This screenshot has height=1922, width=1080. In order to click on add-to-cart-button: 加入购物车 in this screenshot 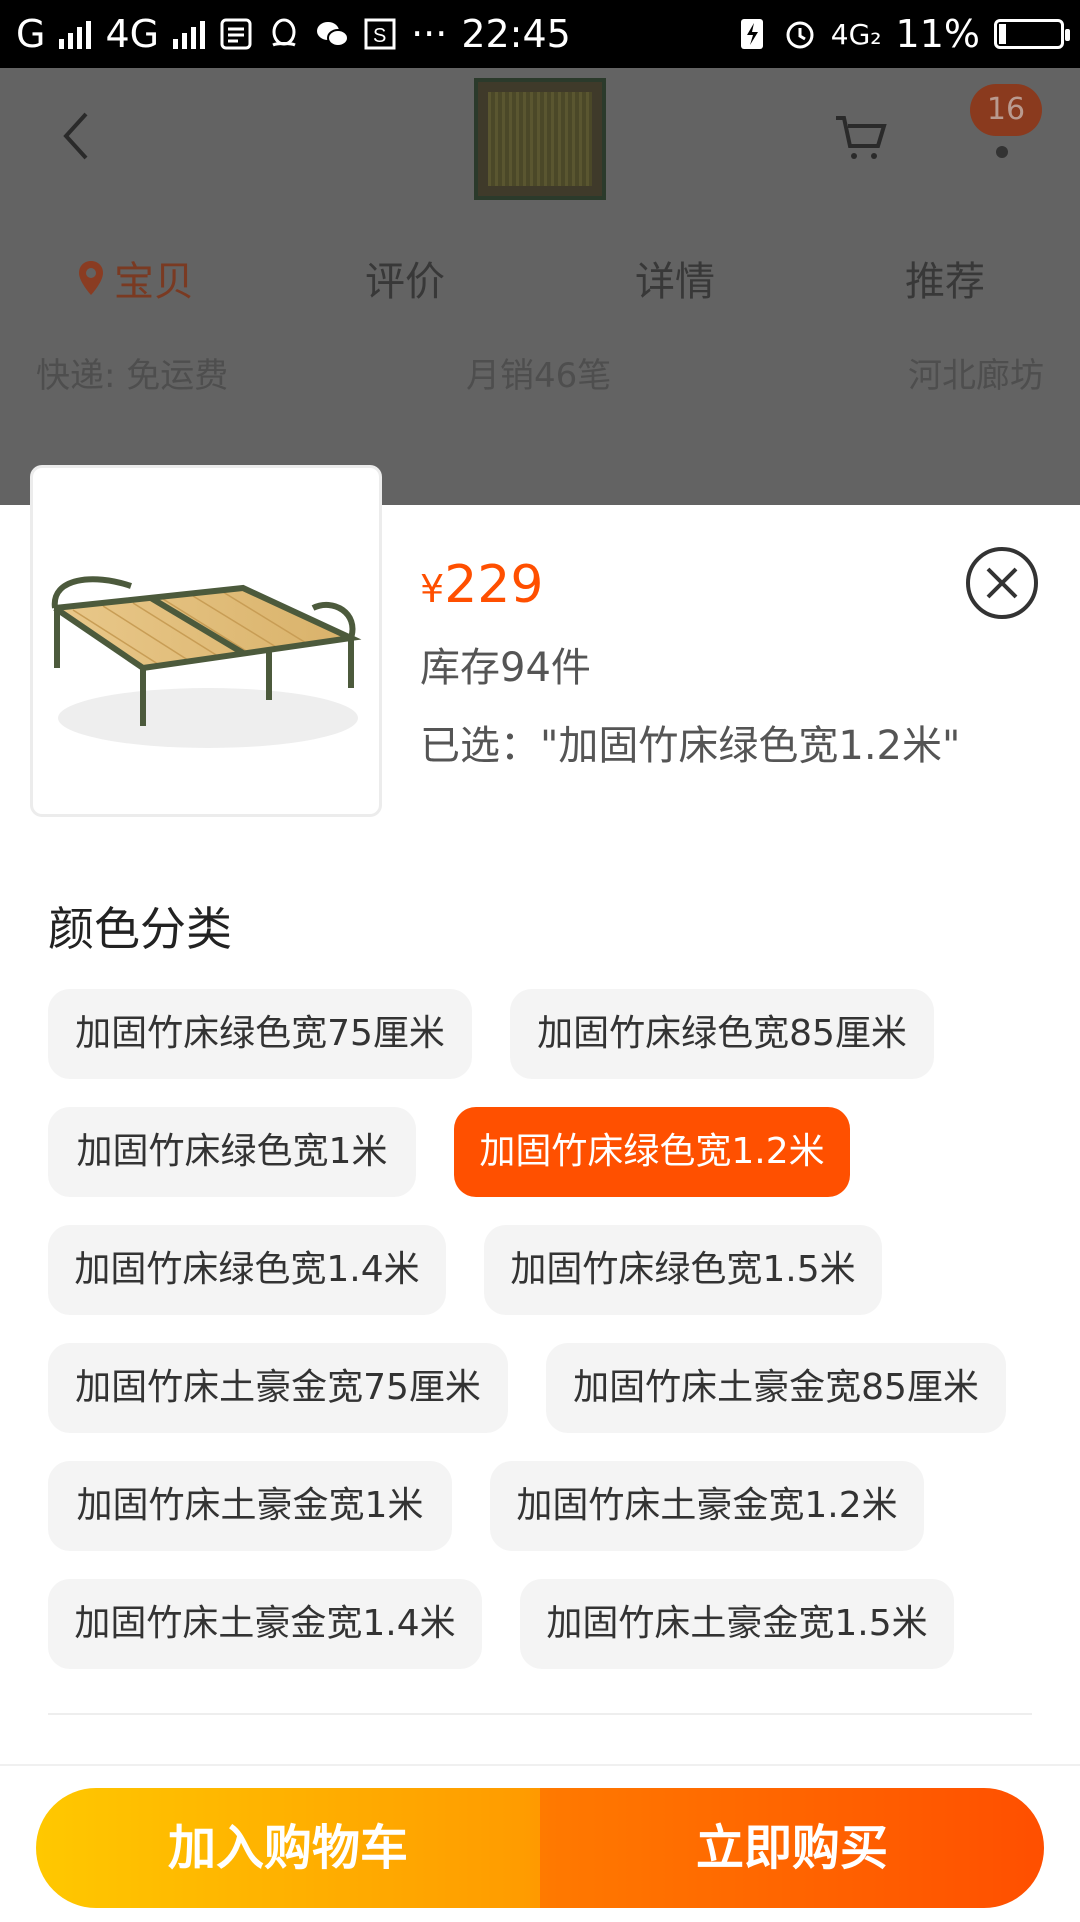, I will do `click(288, 1848)`.